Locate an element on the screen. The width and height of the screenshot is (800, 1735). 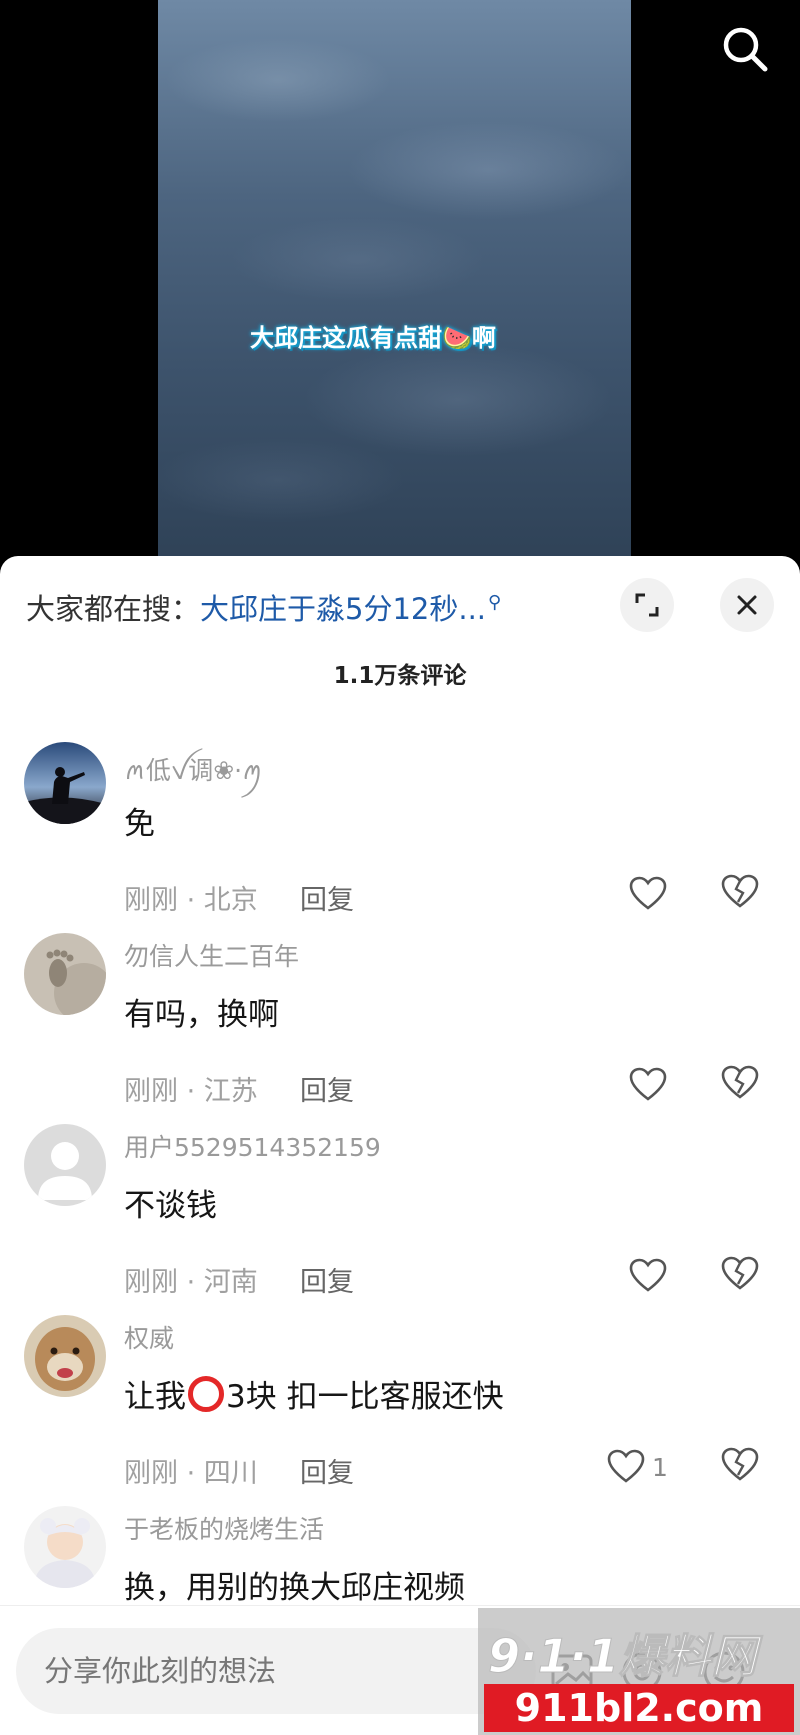
comment-text: 有吗，换啊 is located at coordinates (201, 1015).